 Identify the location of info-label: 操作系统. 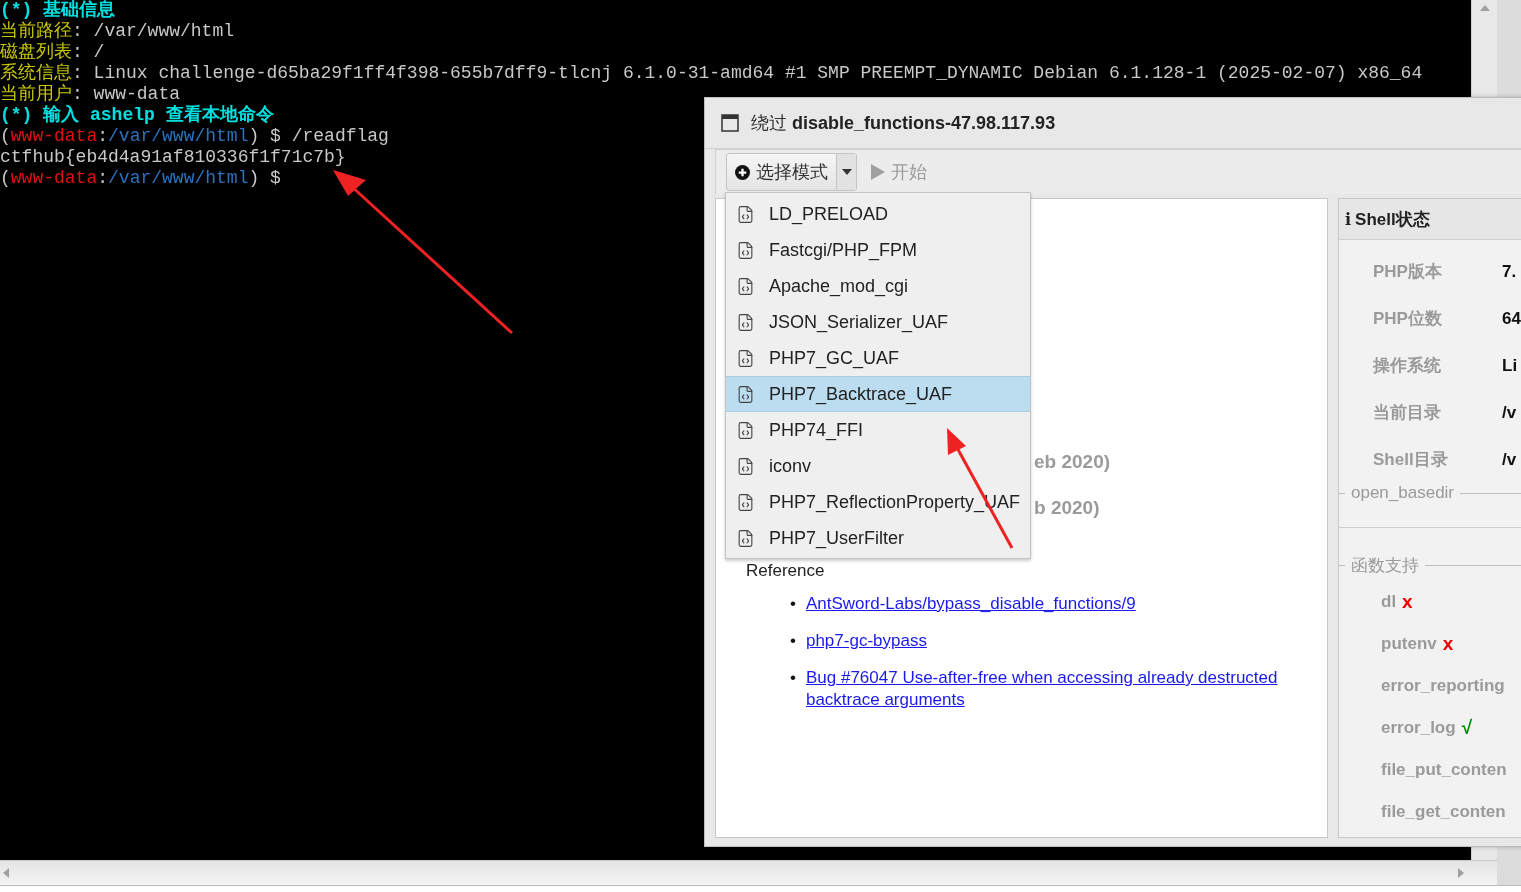
(1407, 366).